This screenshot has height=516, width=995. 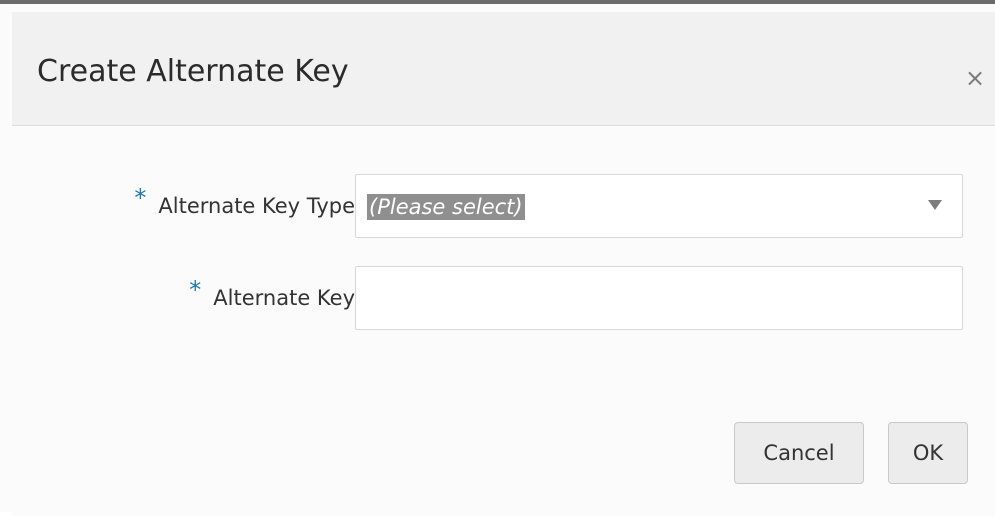 I want to click on alternate-key-row: * Alternate Key, so click(x=503, y=298).